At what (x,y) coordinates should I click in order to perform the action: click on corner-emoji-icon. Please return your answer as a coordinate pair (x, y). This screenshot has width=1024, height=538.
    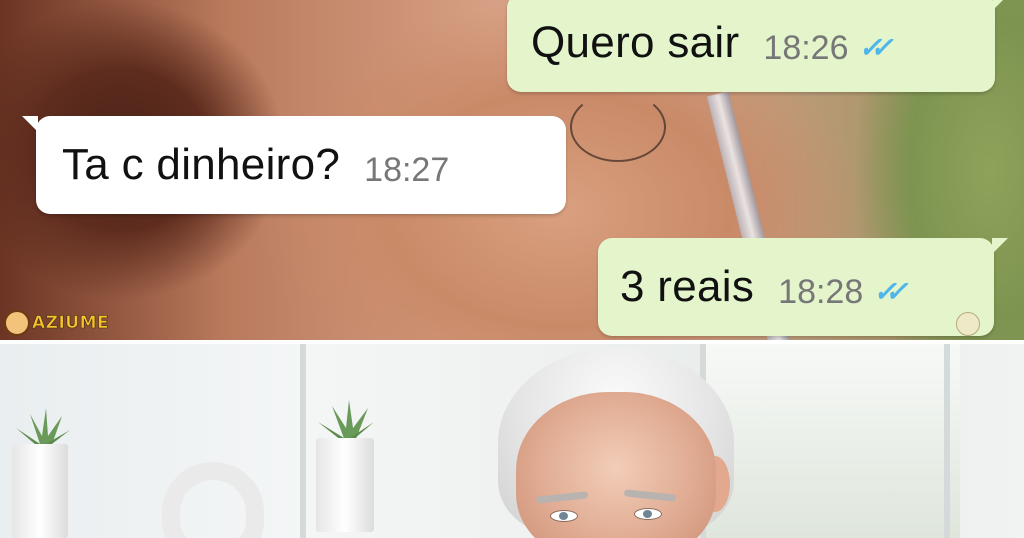
    Looking at the image, I should click on (968, 324).